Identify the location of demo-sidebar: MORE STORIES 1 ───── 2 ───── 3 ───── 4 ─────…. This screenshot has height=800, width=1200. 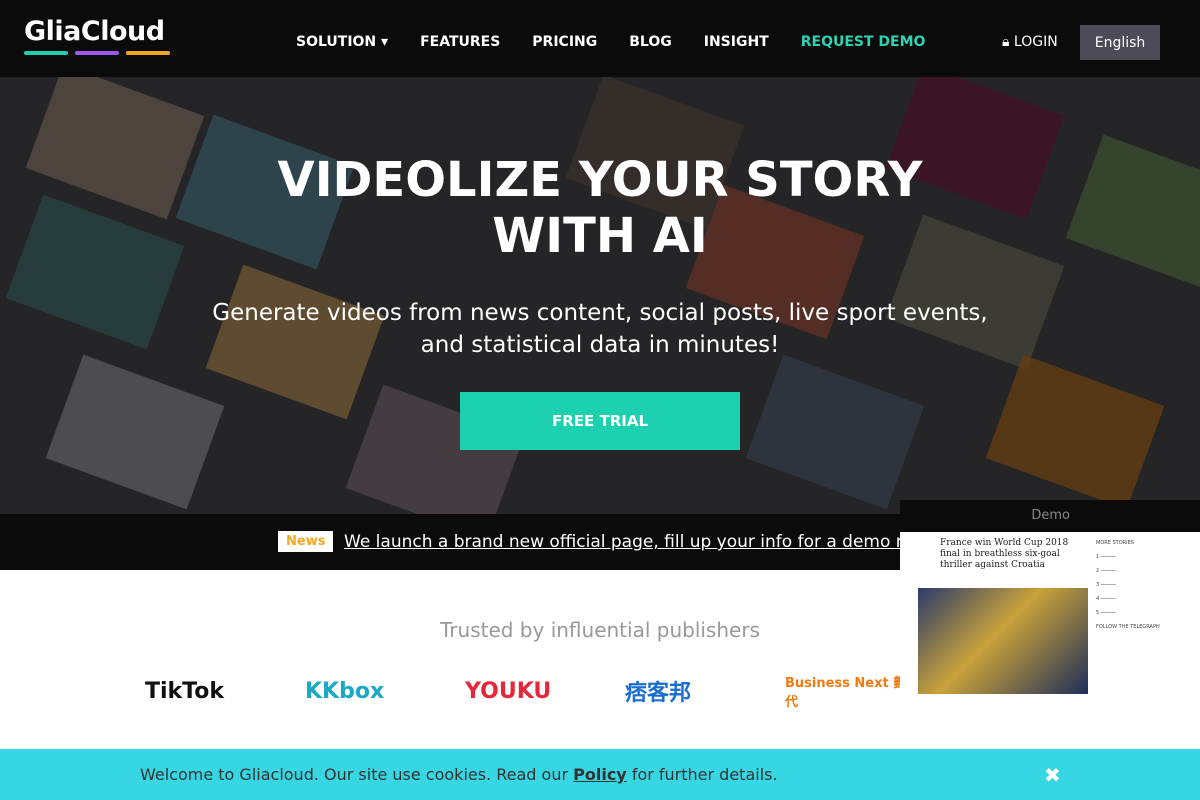
(1128, 585).